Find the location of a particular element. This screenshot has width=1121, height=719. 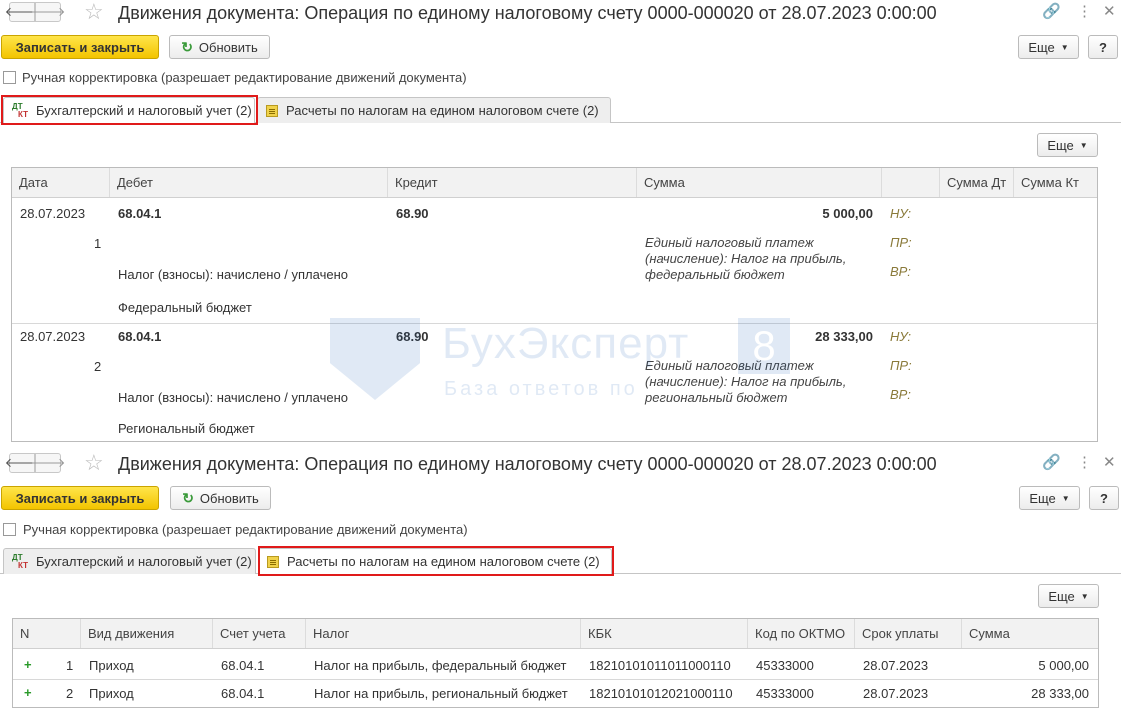

col-blank is located at coordinates (911, 182).